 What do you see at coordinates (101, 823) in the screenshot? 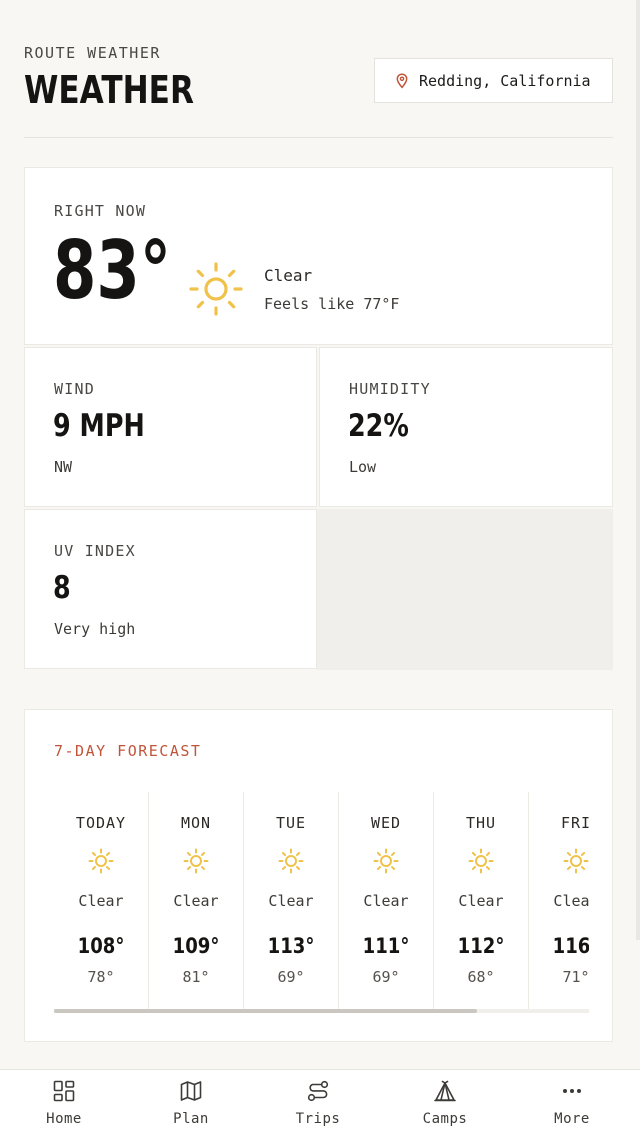
I see `day-name: TODAY` at bounding box center [101, 823].